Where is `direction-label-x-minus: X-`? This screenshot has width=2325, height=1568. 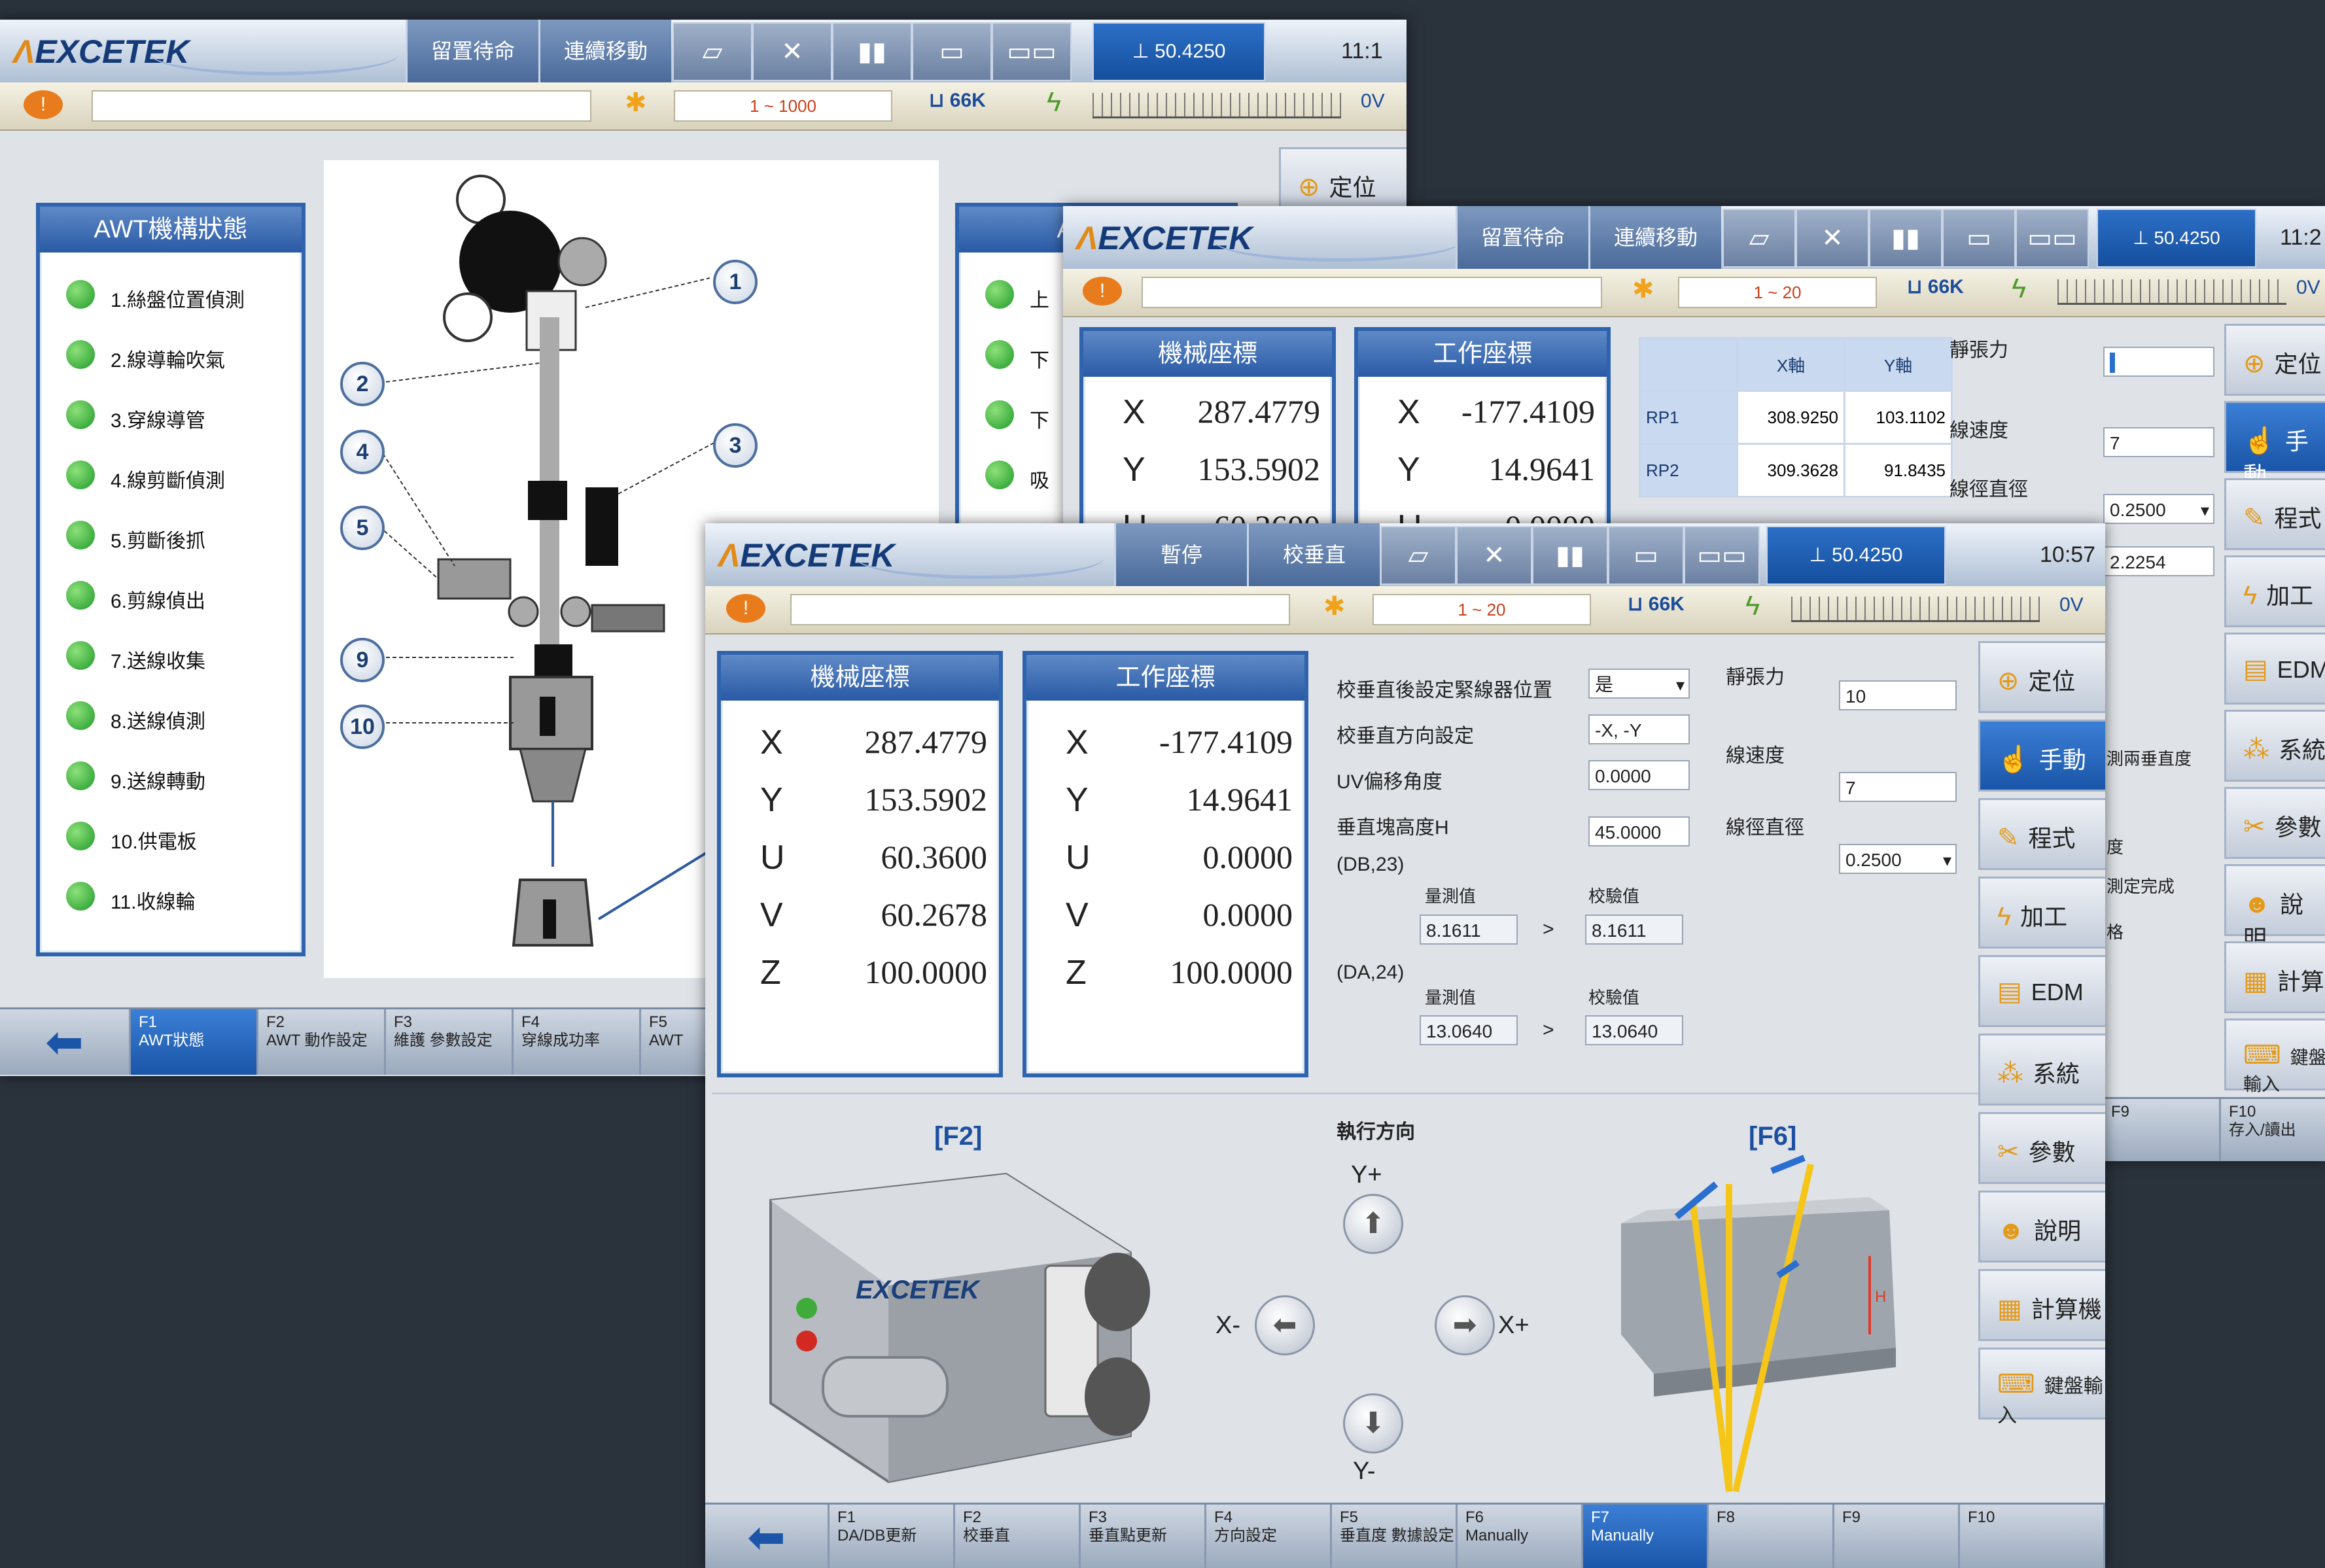
direction-label-x-minus: X- is located at coordinates (1227, 1325).